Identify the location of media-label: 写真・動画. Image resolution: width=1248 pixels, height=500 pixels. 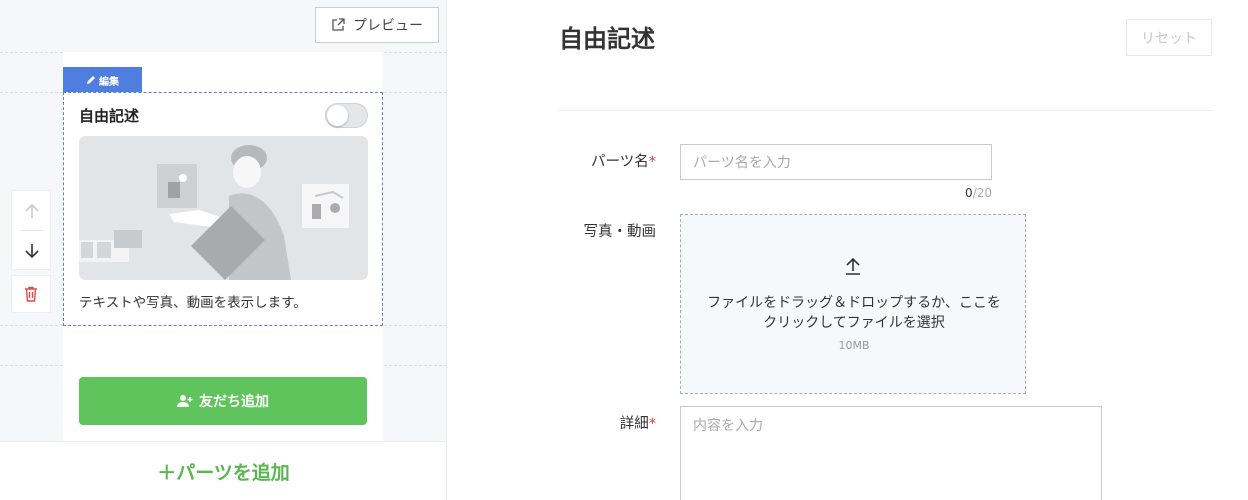
(596, 230).